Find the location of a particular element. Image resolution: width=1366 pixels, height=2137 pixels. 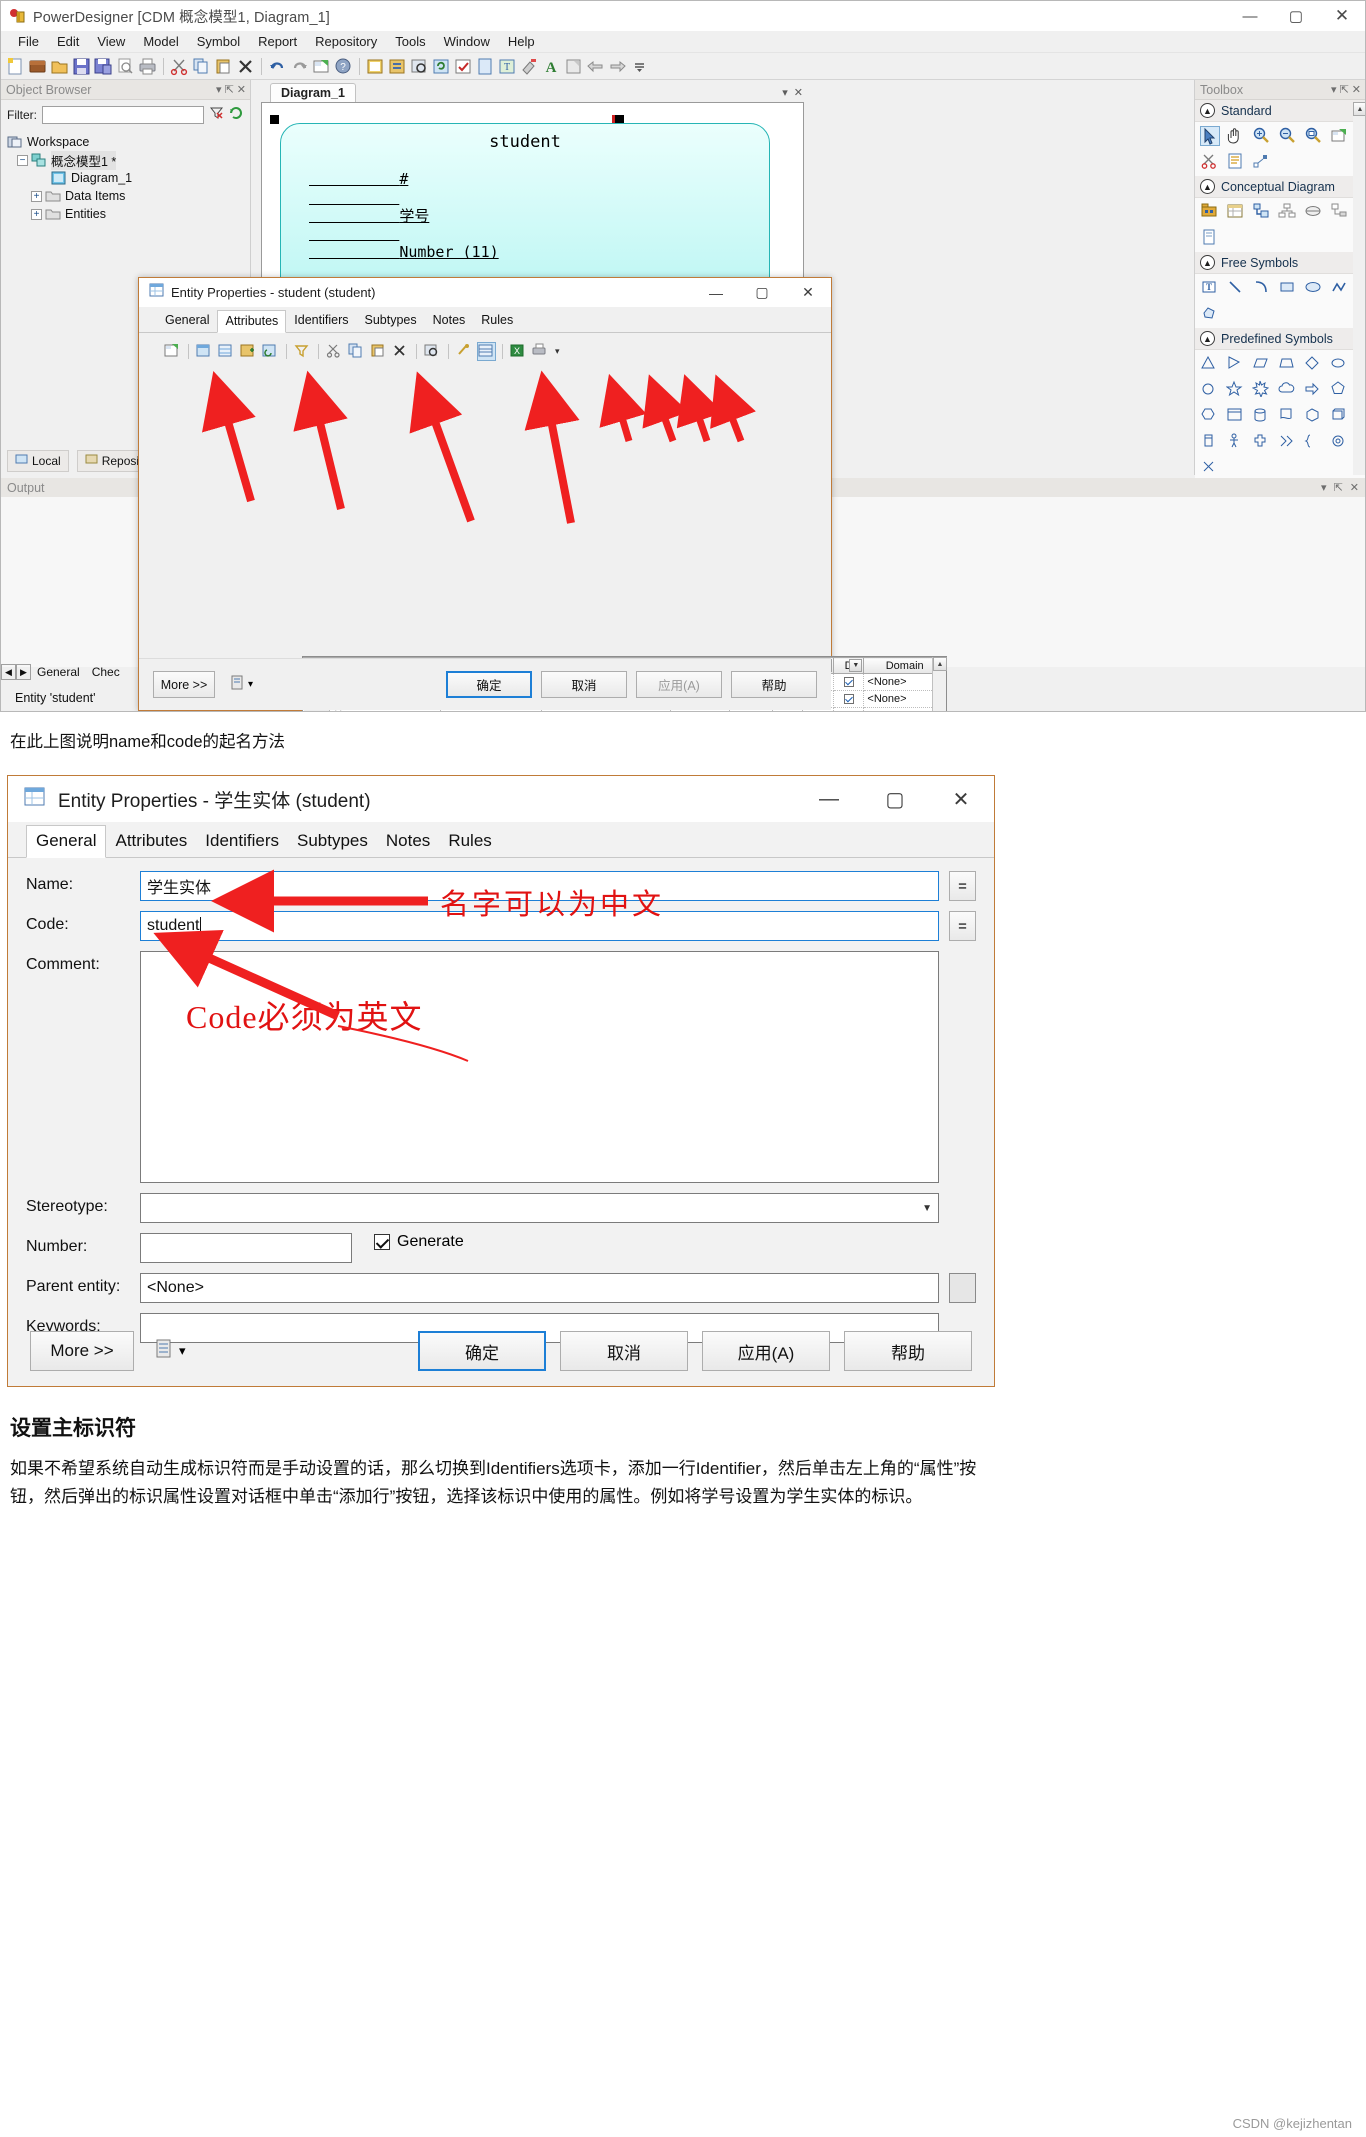

properties-icon is located at coordinates (1340, 136).